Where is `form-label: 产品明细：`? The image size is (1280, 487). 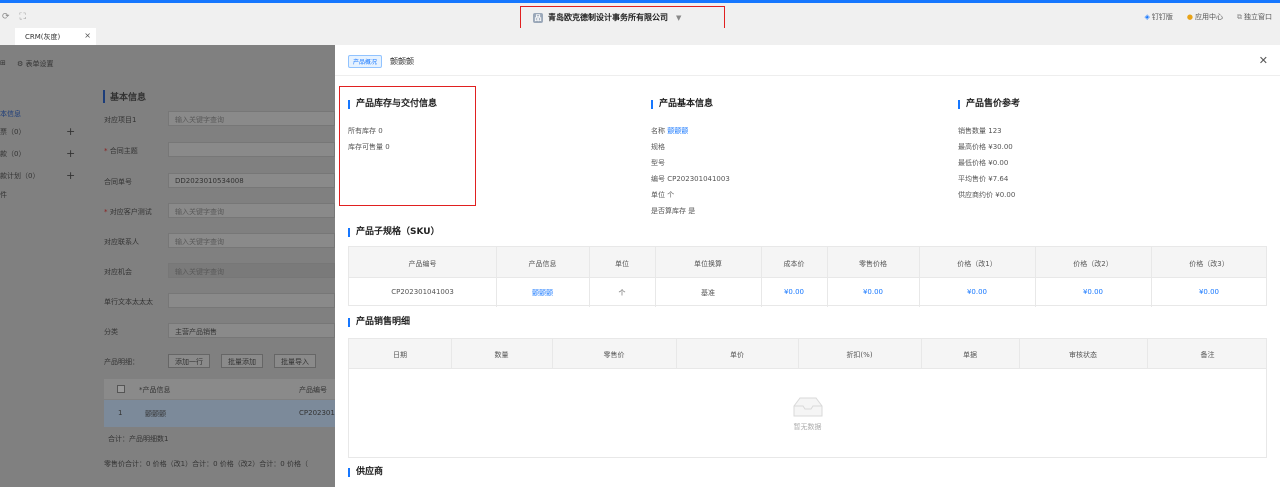 form-label: 产品明细： is located at coordinates (121, 362).